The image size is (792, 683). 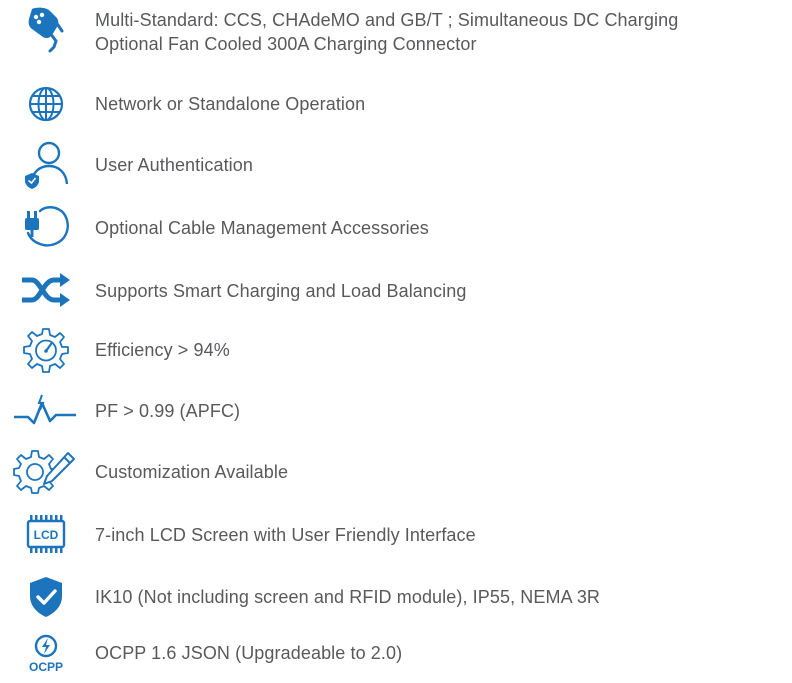 I want to click on feature-text: Network or Standalone Operation, so click(x=230, y=104).